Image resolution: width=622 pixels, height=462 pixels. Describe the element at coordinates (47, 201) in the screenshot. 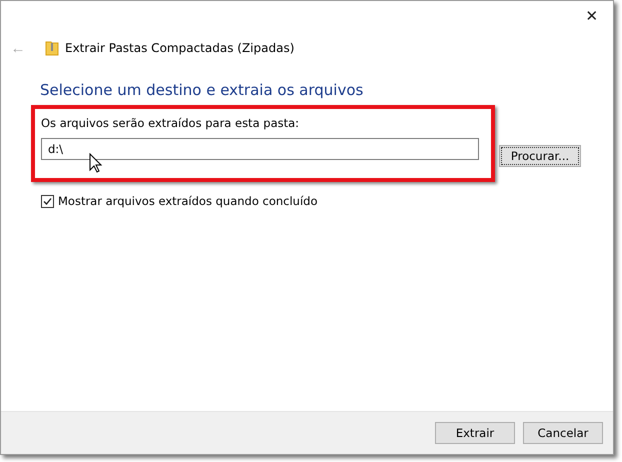

I see `checkbox` at that location.